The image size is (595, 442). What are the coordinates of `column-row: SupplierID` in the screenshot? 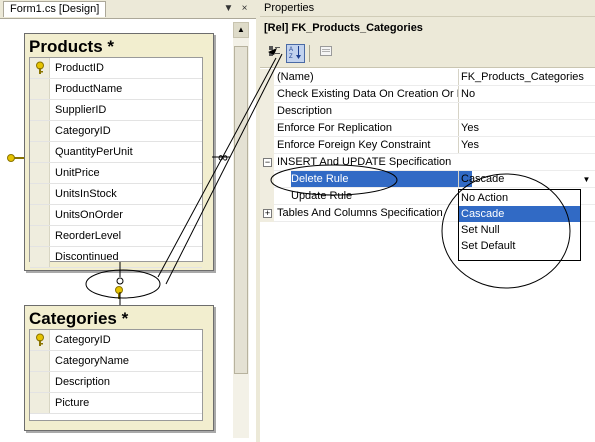 It's located at (116, 110).